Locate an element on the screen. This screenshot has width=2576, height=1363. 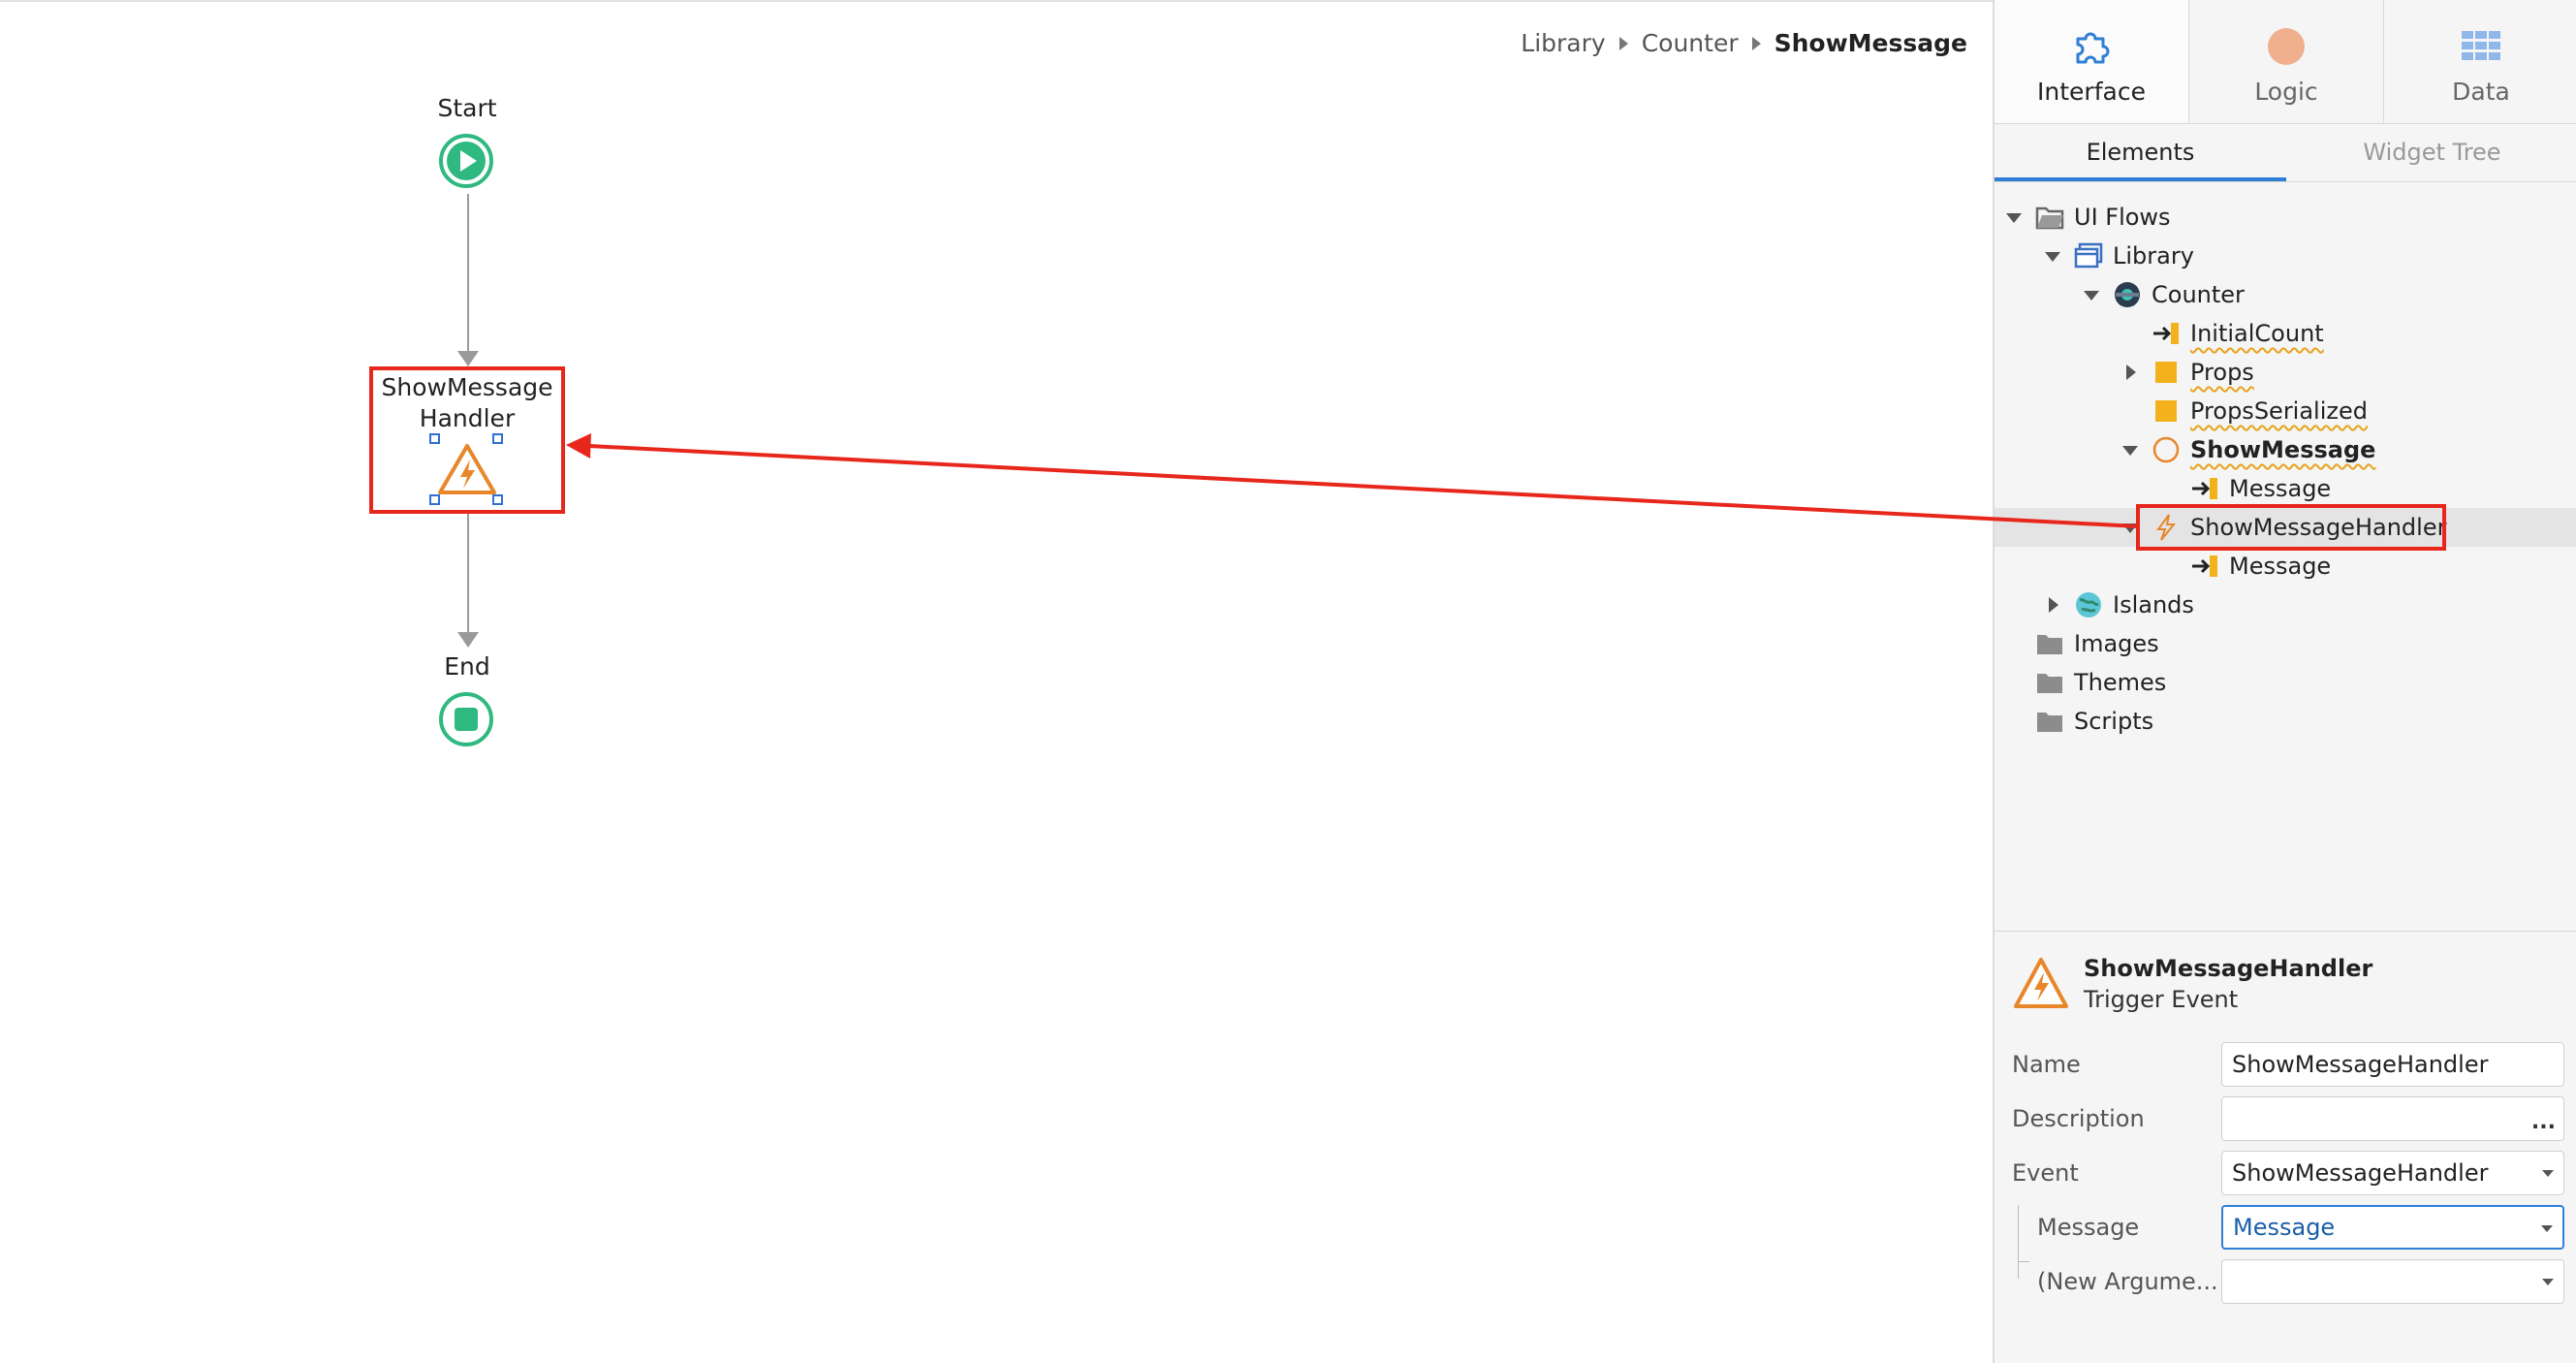
client-action-icon is located at coordinates (2166, 449).